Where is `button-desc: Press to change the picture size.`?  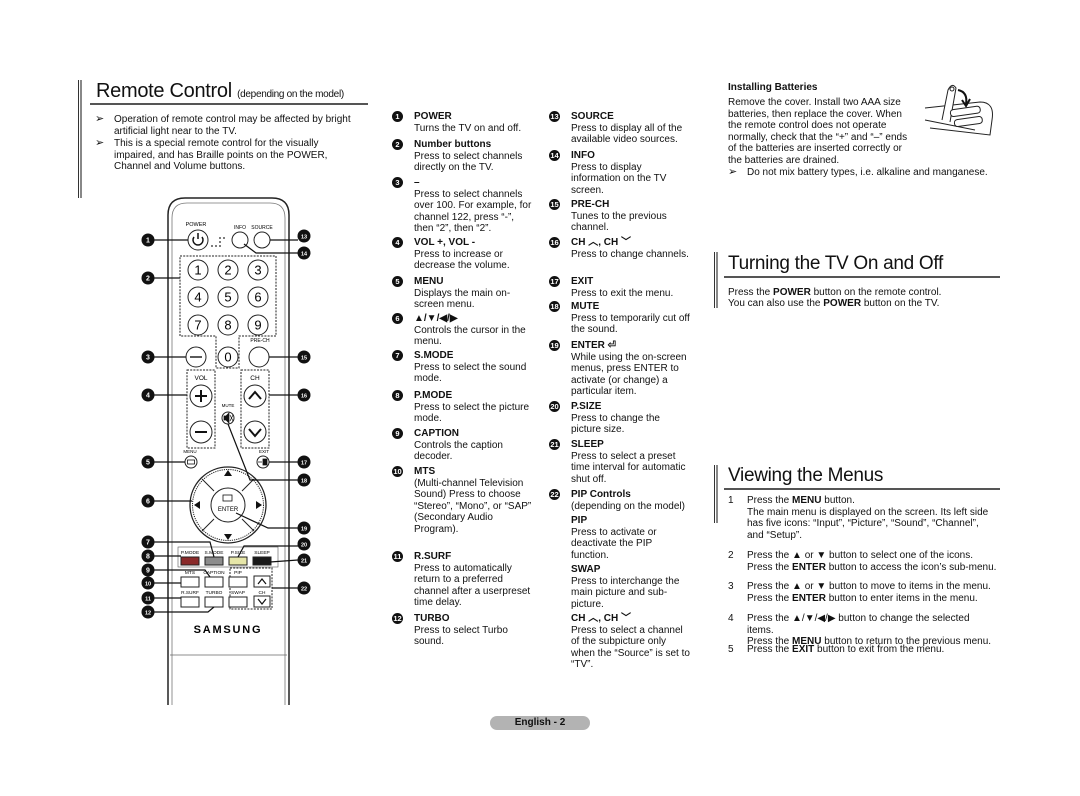
button-desc: Press to change the picture size. is located at coordinates (615, 424).